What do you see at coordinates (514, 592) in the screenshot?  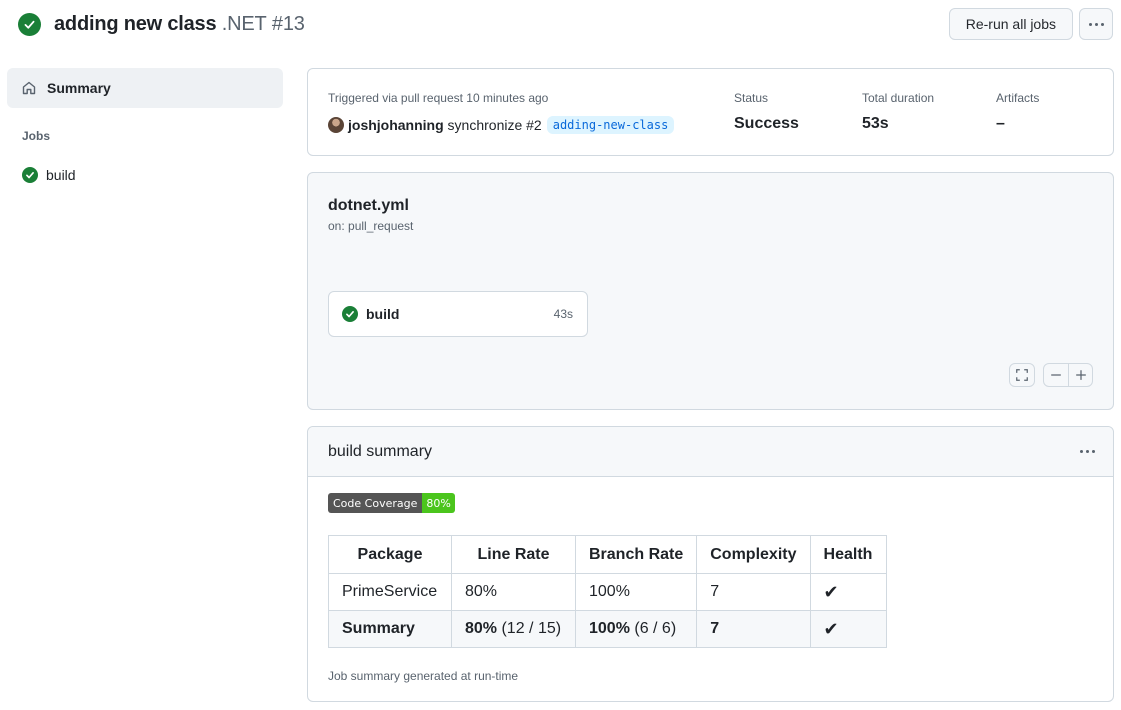 I see `line-rate-cell: 80%` at bounding box center [514, 592].